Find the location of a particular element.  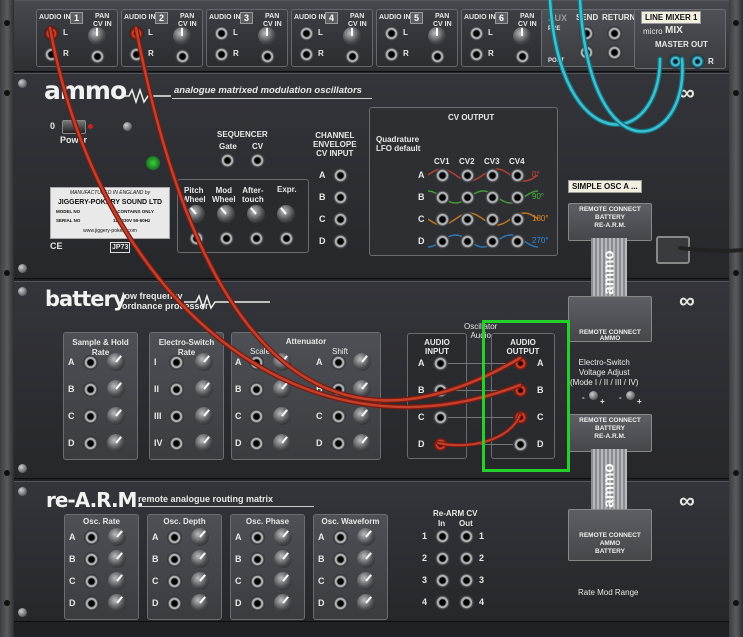

mod-wheel-jack is located at coordinates (226, 238).